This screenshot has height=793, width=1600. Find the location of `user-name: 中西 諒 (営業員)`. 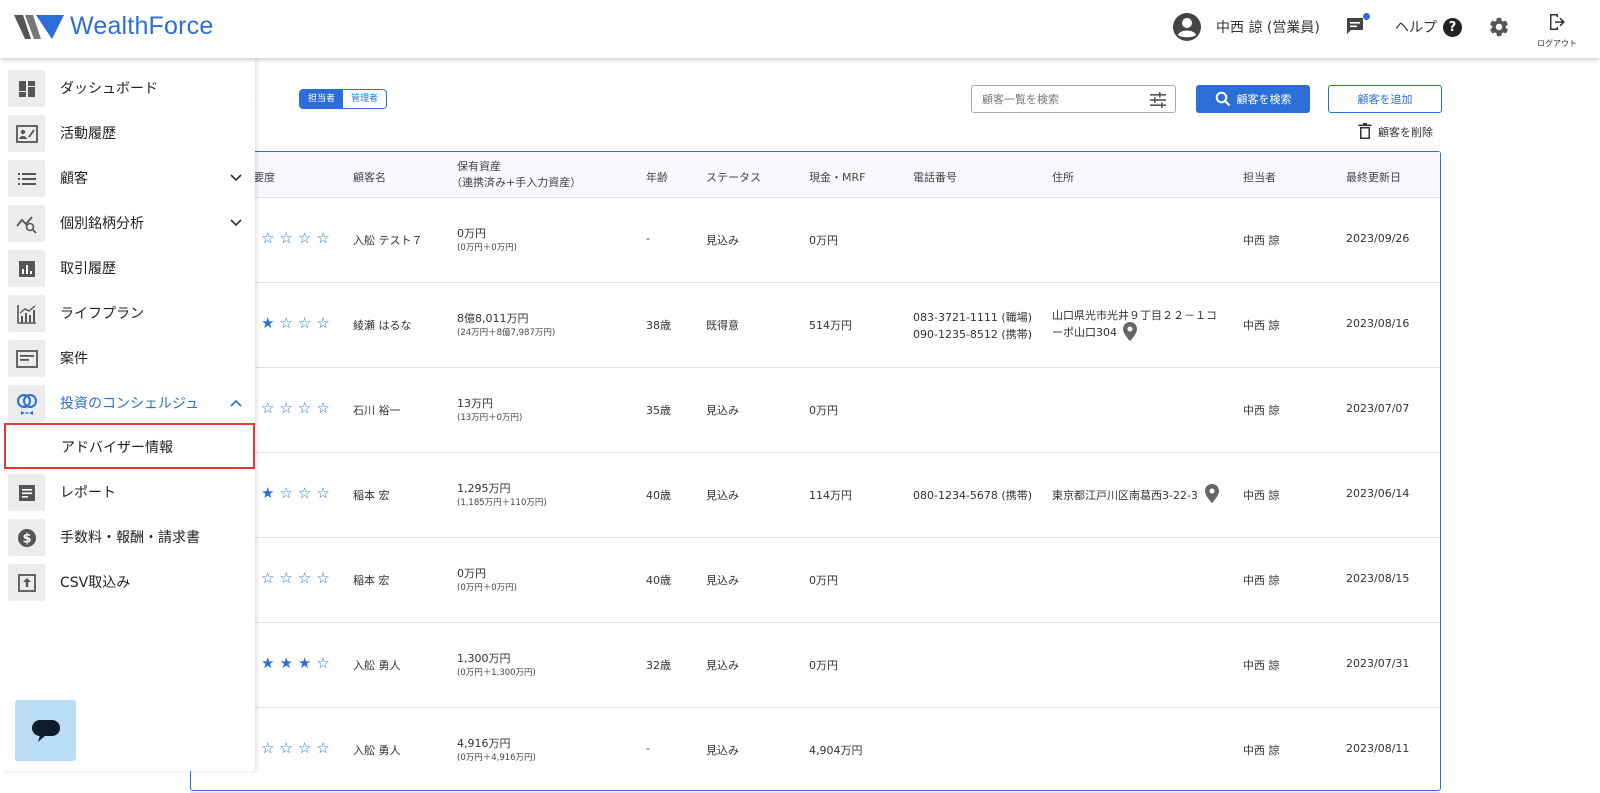

user-name: 中西 諒 (営業員) is located at coordinates (1268, 28).